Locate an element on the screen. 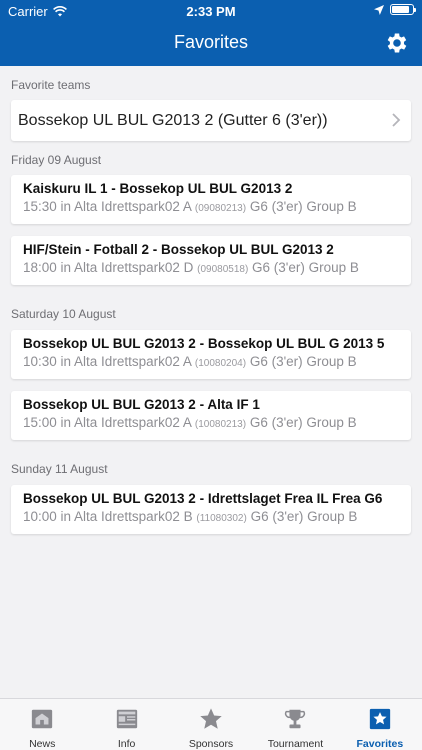 This screenshot has width=422, height=750. tab-tournament: Tournament is located at coordinates (295, 724).